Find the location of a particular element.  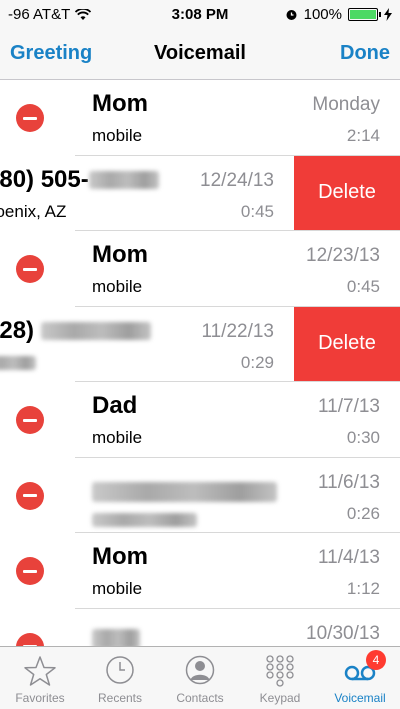

voicemail-duration: 1:12 is located at coordinates (363, 588).